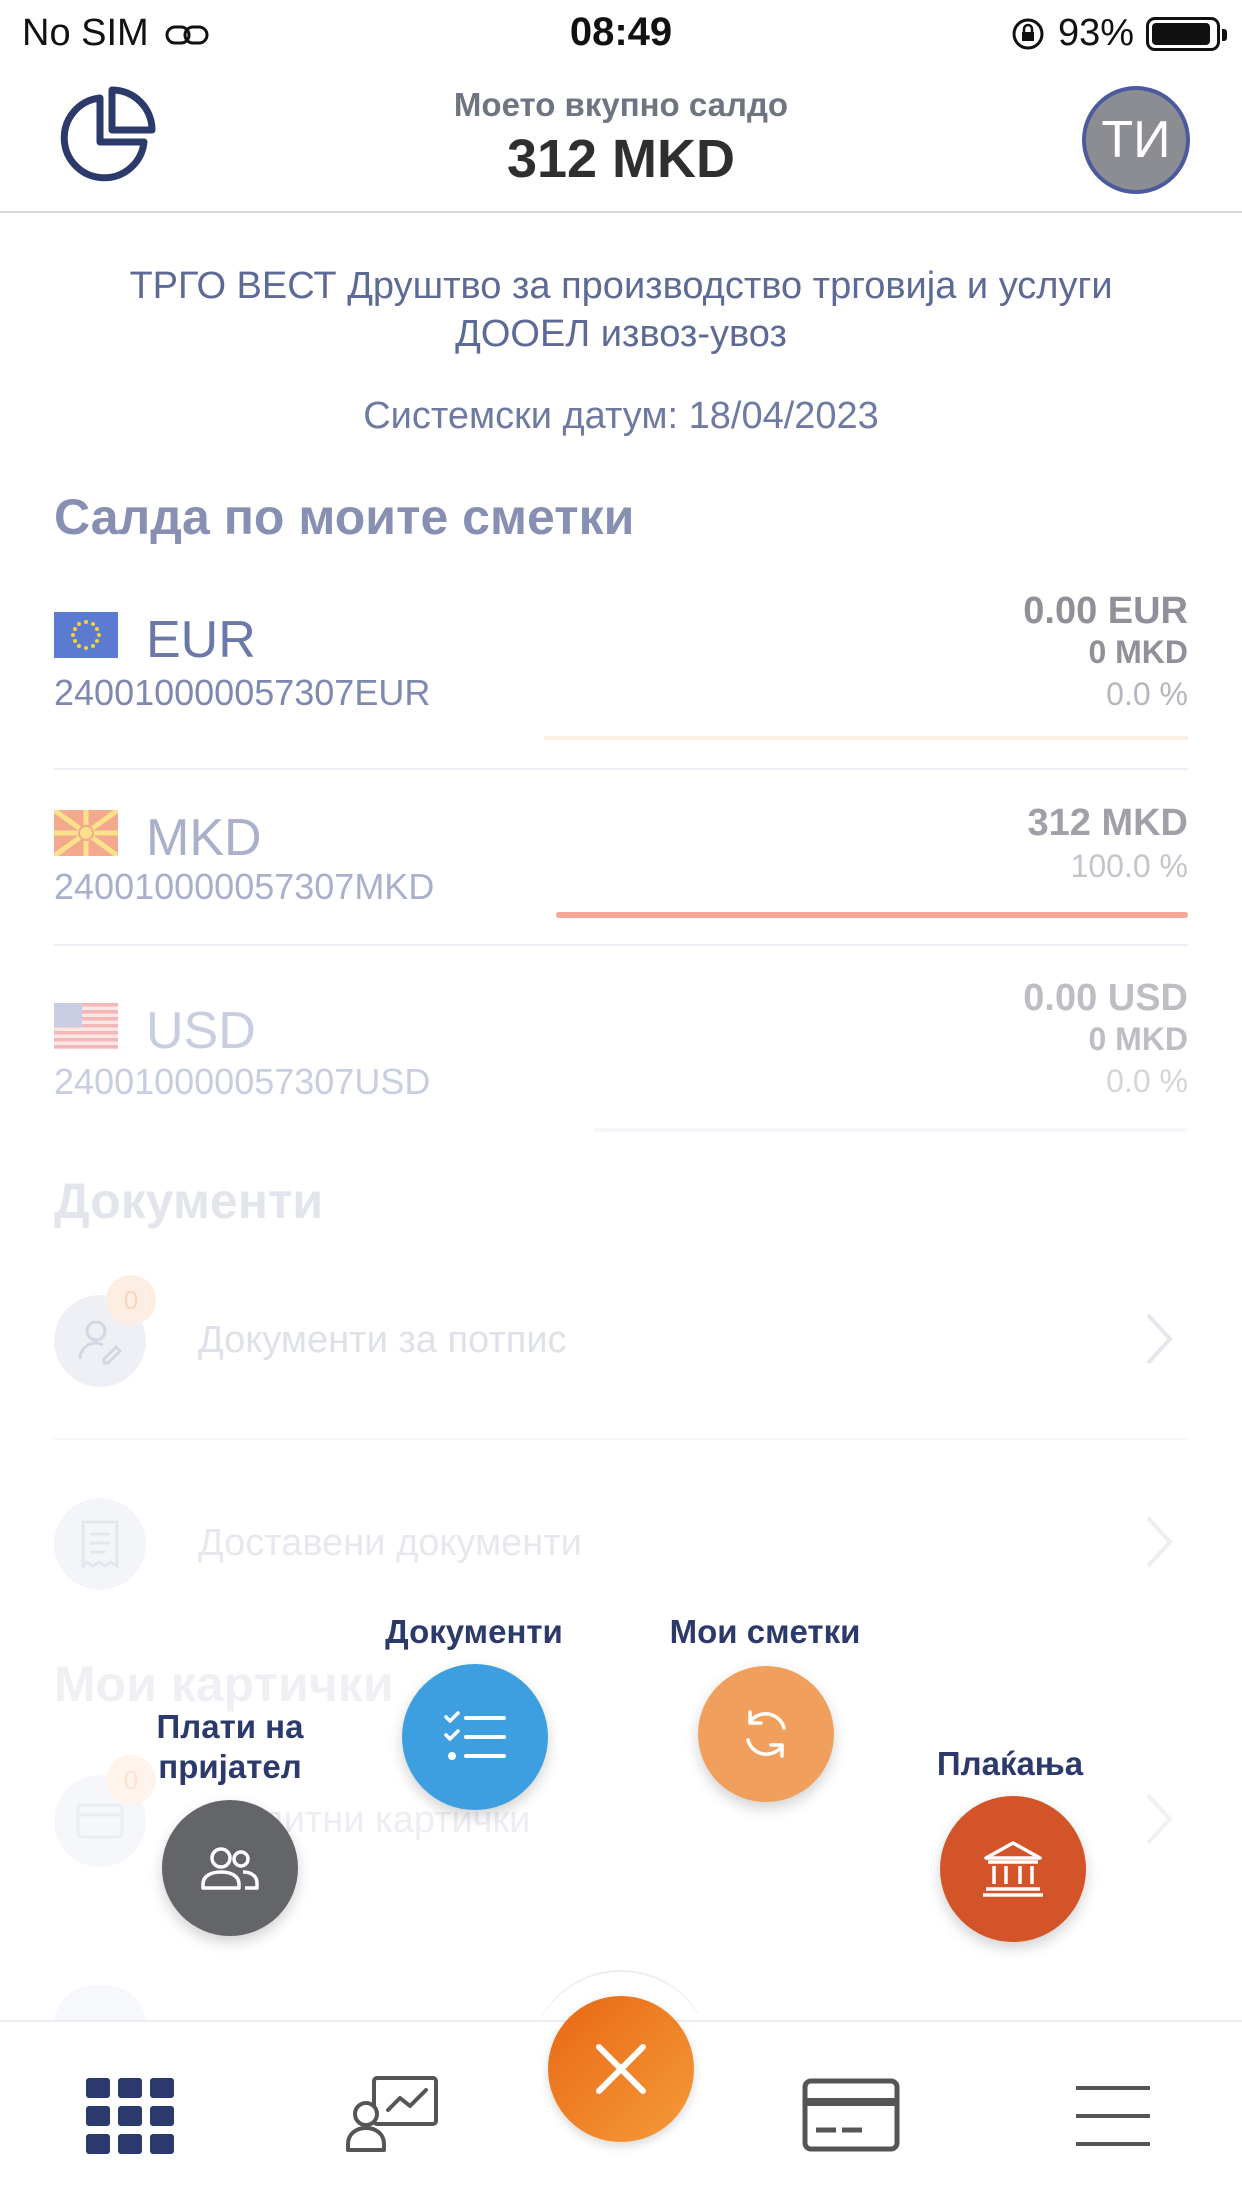  Describe the element at coordinates (86, 833) in the screenshot. I see `mk-flag-icon` at that location.